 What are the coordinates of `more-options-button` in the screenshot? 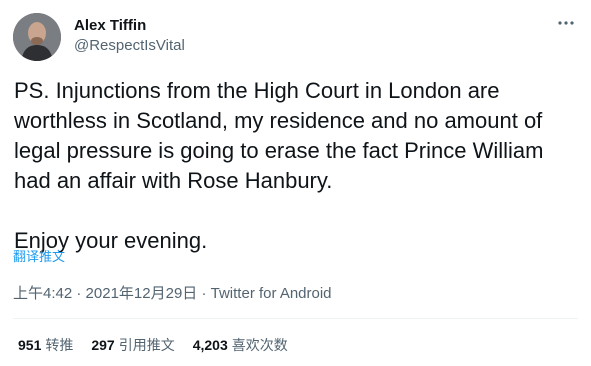 It's located at (566, 23).